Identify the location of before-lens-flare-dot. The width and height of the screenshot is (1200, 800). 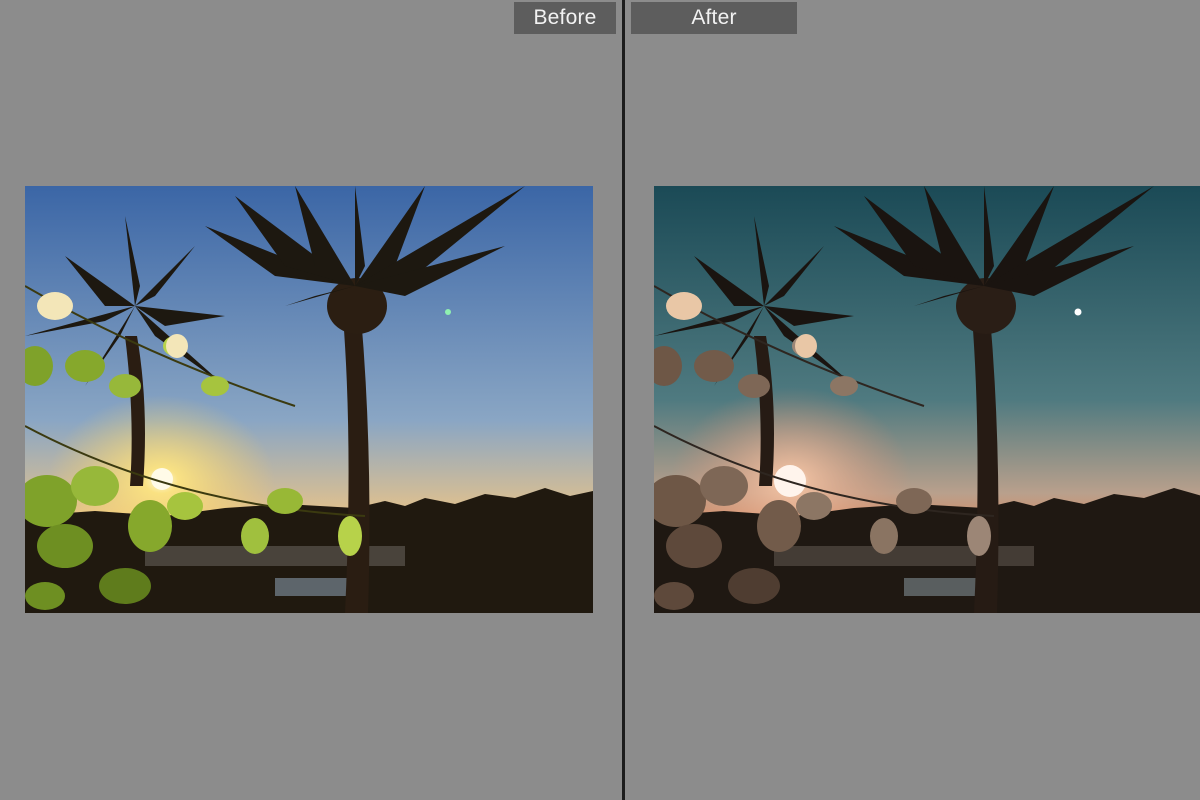
(448, 312).